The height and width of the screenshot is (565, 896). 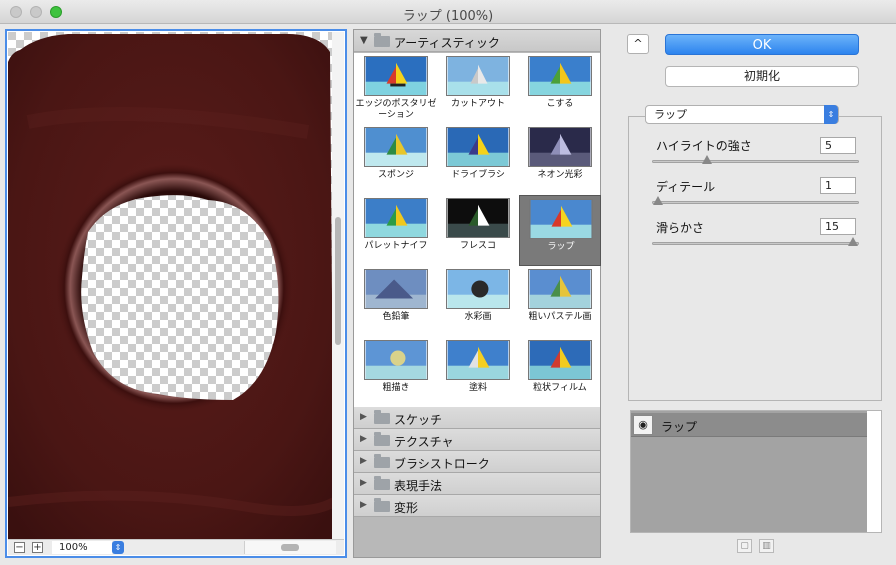 What do you see at coordinates (560, 317) in the screenshot?
I see `filter-label: 粗いパステル画` at bounding box center [560, 317].